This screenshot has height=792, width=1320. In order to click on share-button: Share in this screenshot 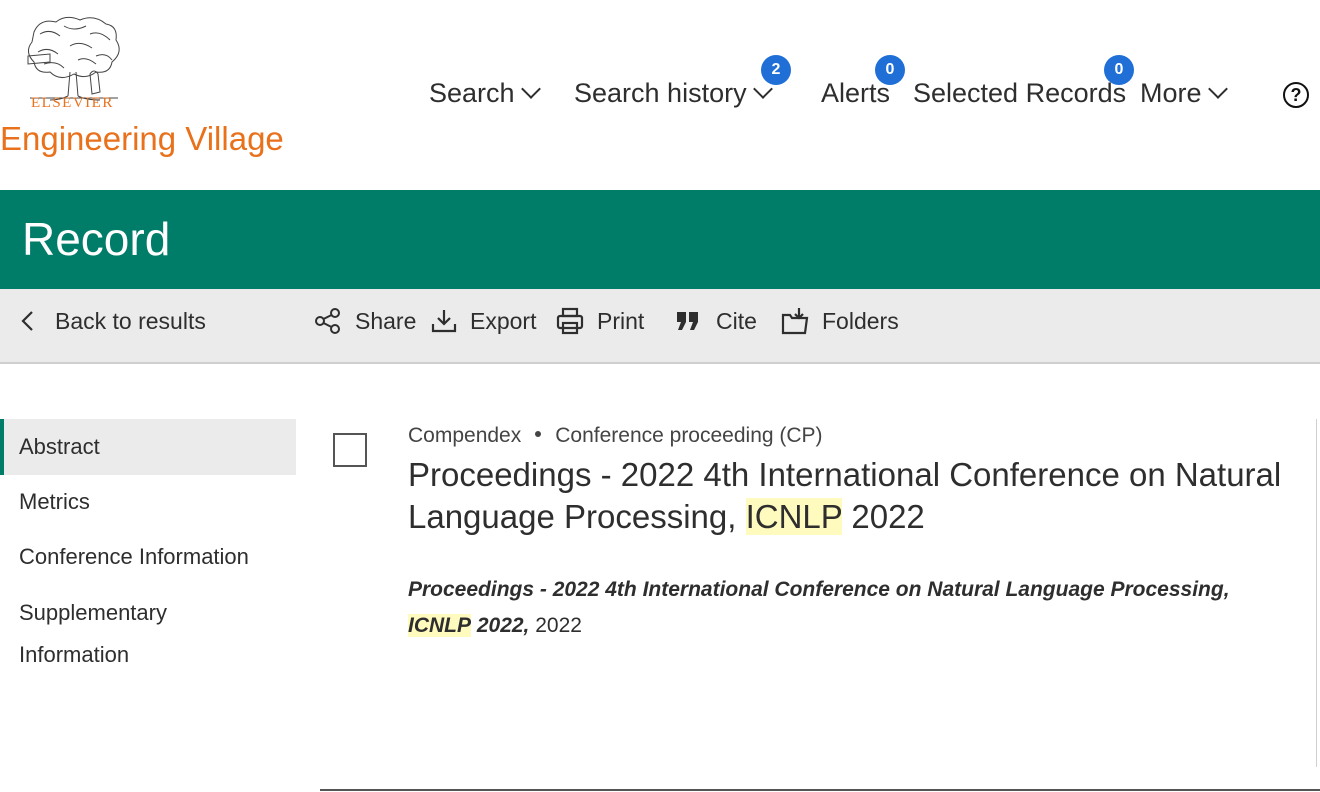, I will do `click(365, 321)`.